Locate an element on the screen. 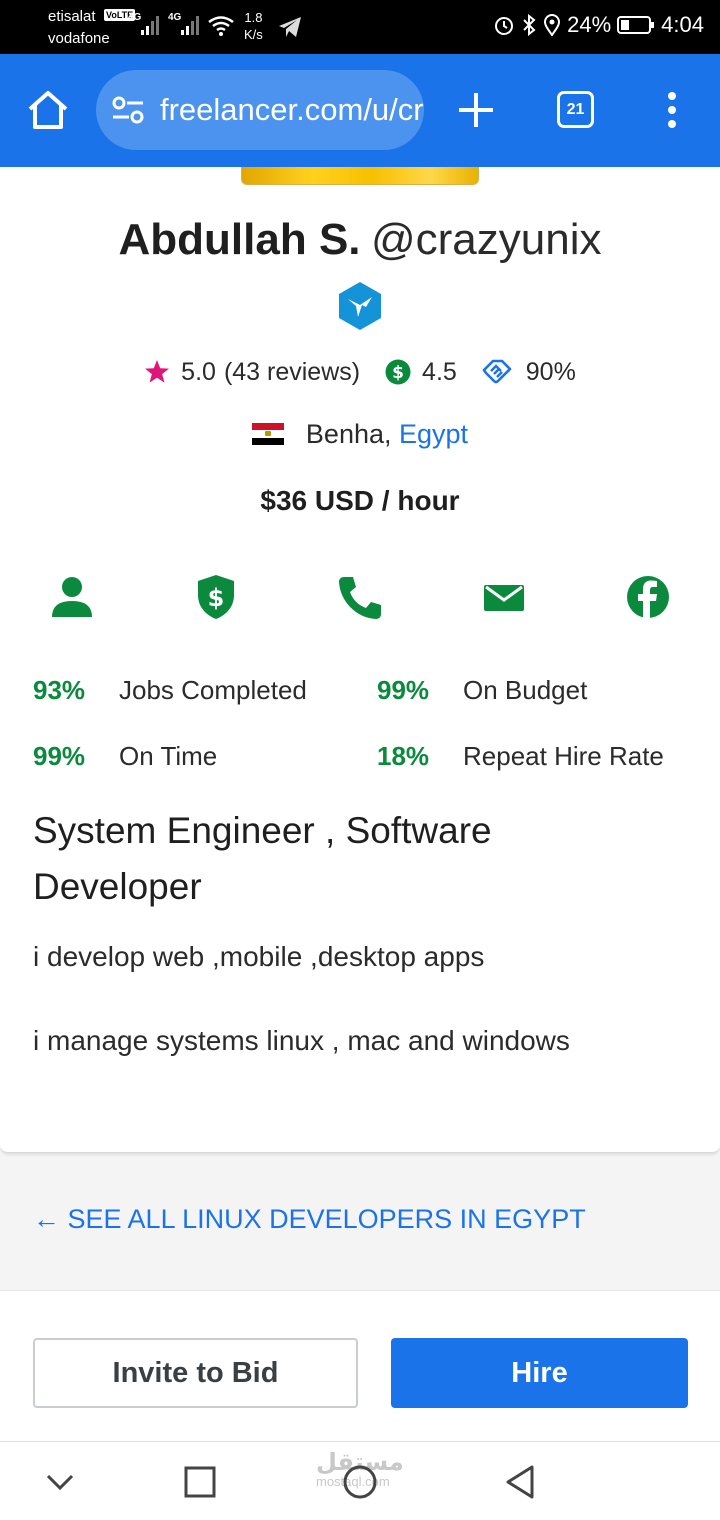 The height and width of the screenshot is (1520, 720). stat-on-budget: 99% On Budget is located at coordinates (482, 690).